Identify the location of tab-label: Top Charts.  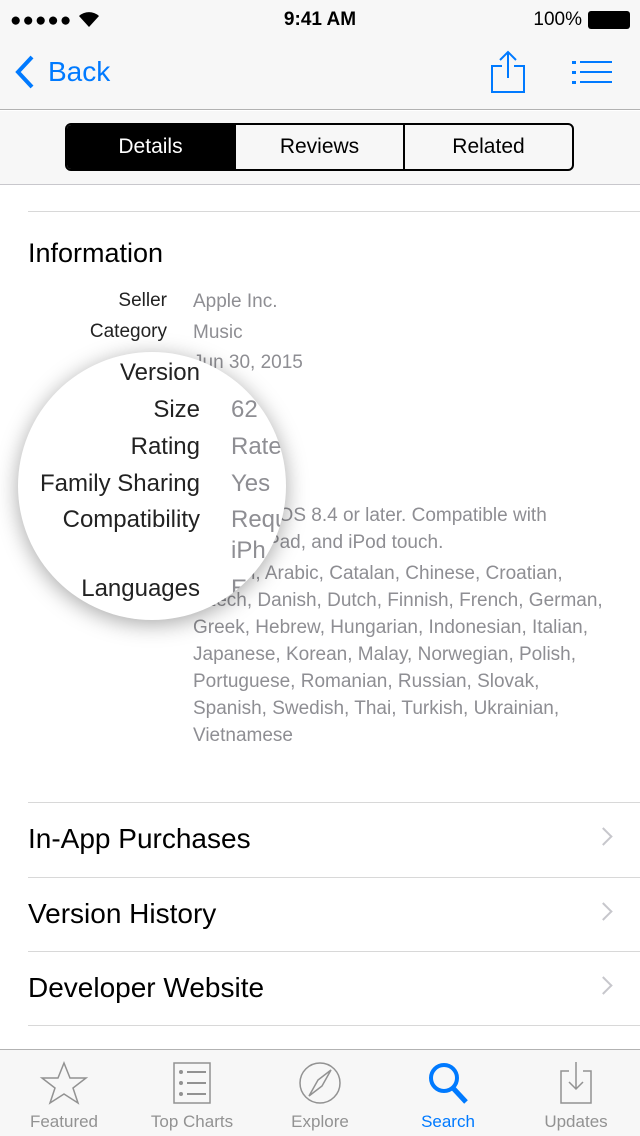
(192, 1121).